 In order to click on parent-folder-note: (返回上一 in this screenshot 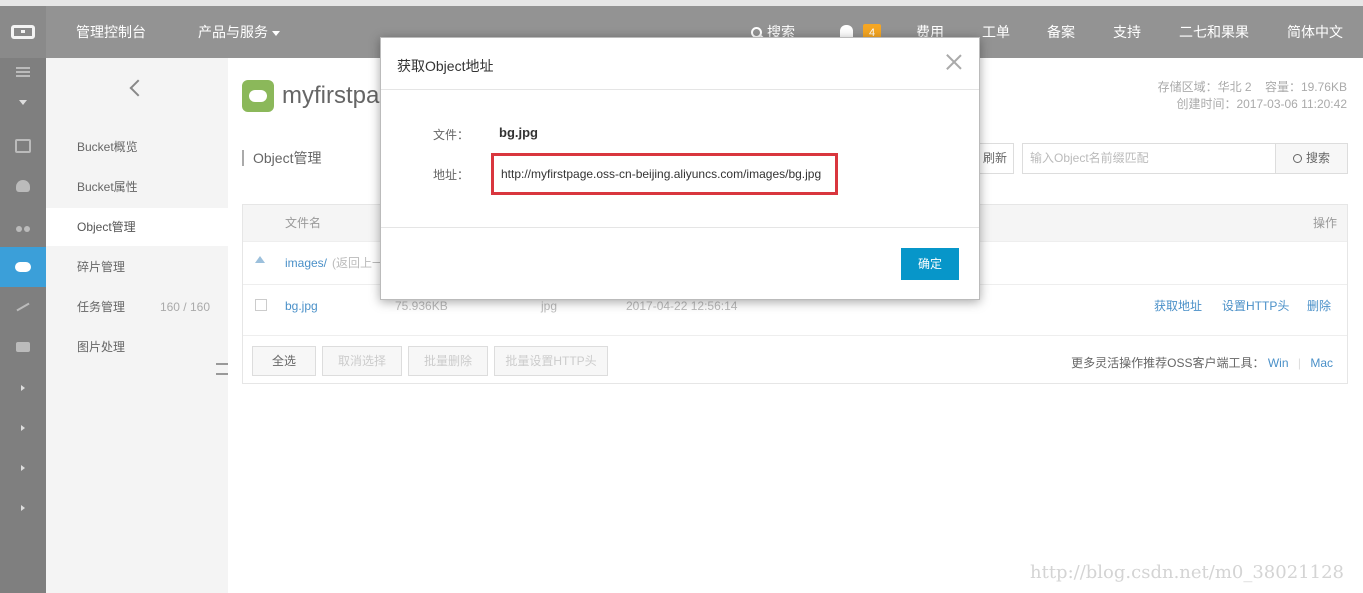, I will do `click(358, 263)`.